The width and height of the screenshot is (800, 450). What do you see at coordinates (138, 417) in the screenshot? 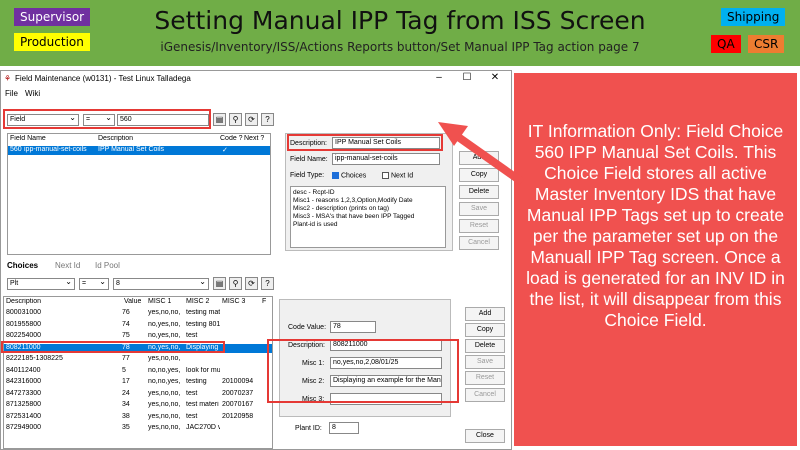
I see `table-row: 872531400 38 yes,no,no, test 20120958` at bounding box center [138, 417].